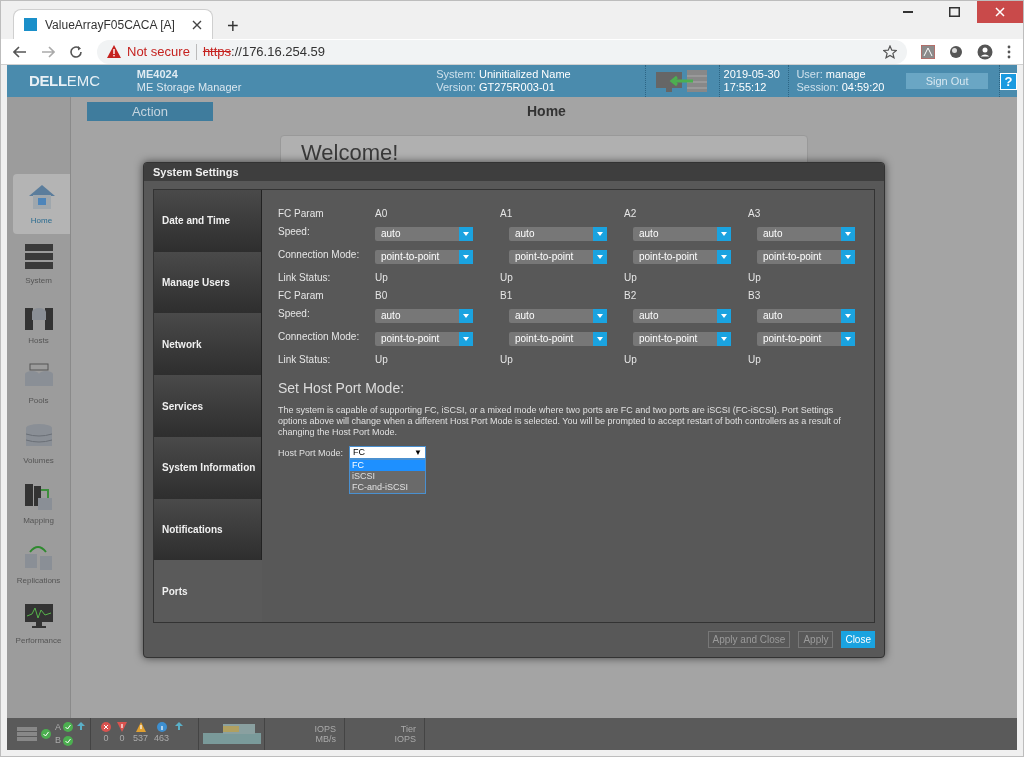  Describe the element at coordinates (58, 740) in the screenshot. I see `controller-label: B` at that location.